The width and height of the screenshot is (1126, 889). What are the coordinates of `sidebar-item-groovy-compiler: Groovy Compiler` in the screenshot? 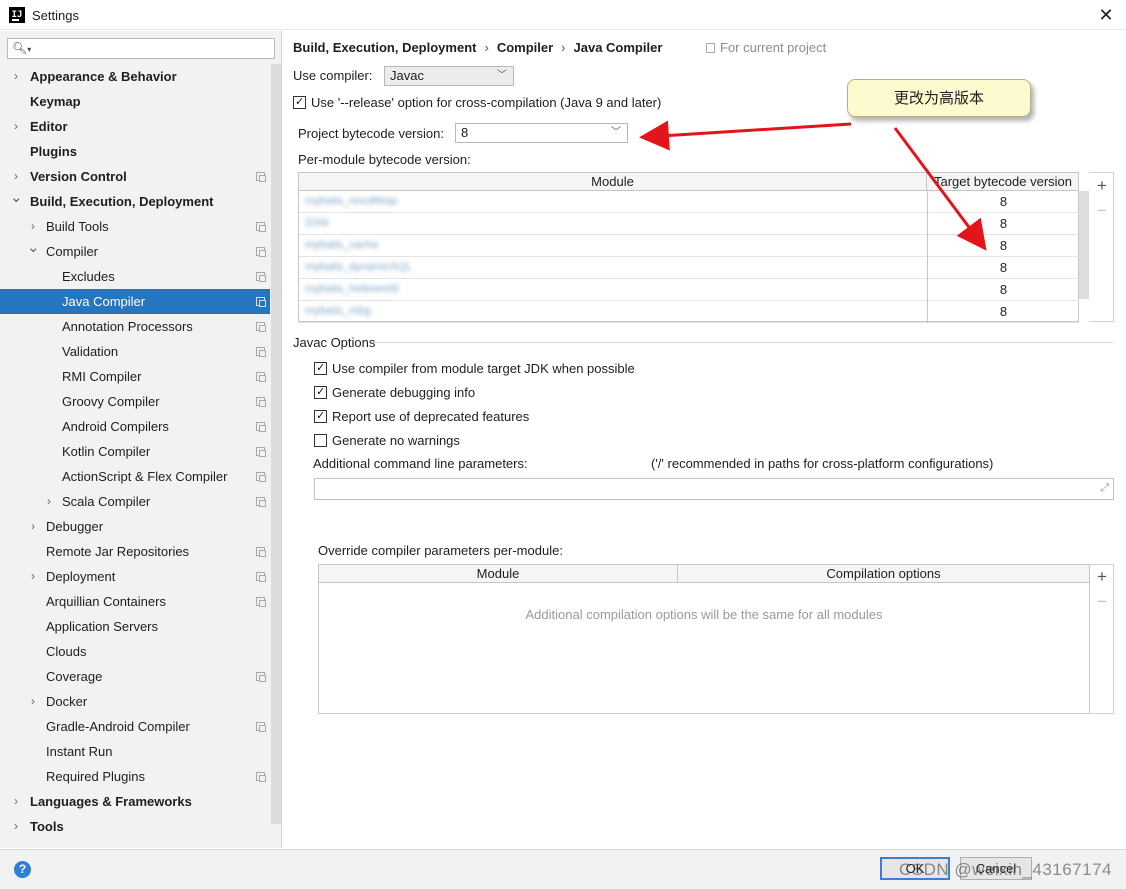 It's located at (135, 401).